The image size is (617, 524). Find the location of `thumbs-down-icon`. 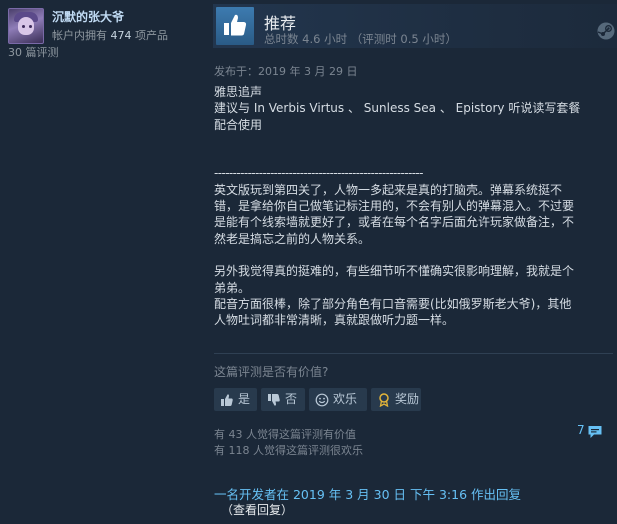

thumbs-down-icon is located at coordinates (274, 403).